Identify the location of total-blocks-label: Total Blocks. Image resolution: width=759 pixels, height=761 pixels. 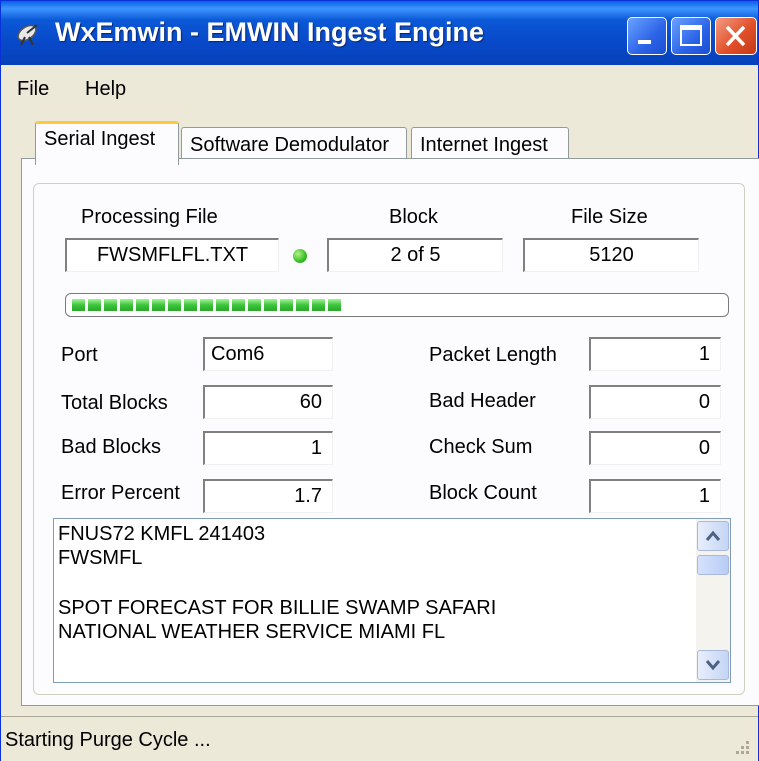
(114, 403).